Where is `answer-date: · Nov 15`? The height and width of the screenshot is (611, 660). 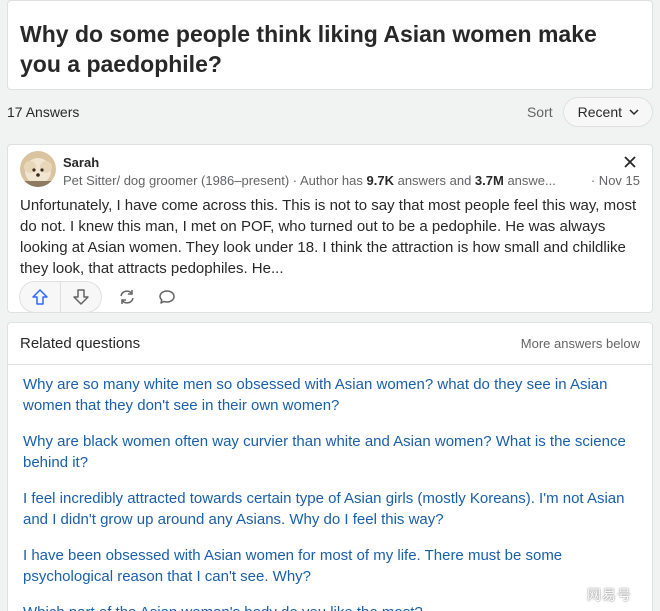 answer-date: · Nov 15 is located at coordinates (615, 180).